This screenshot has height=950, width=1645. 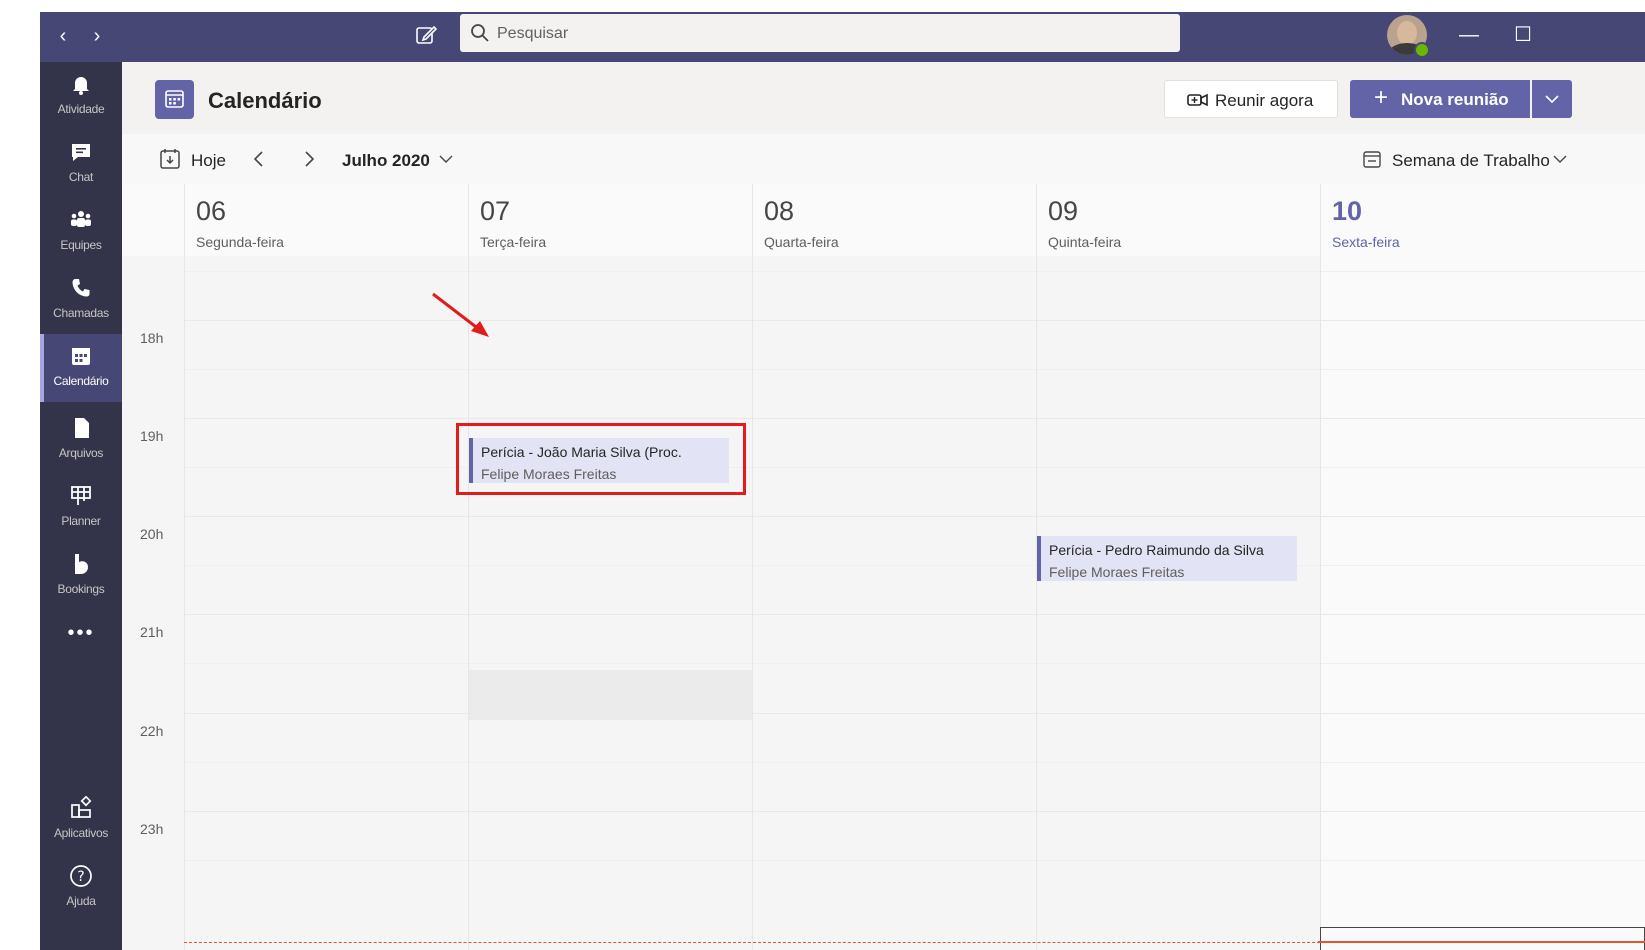 I want to click on compose-icon, so click(x=426, y=35).